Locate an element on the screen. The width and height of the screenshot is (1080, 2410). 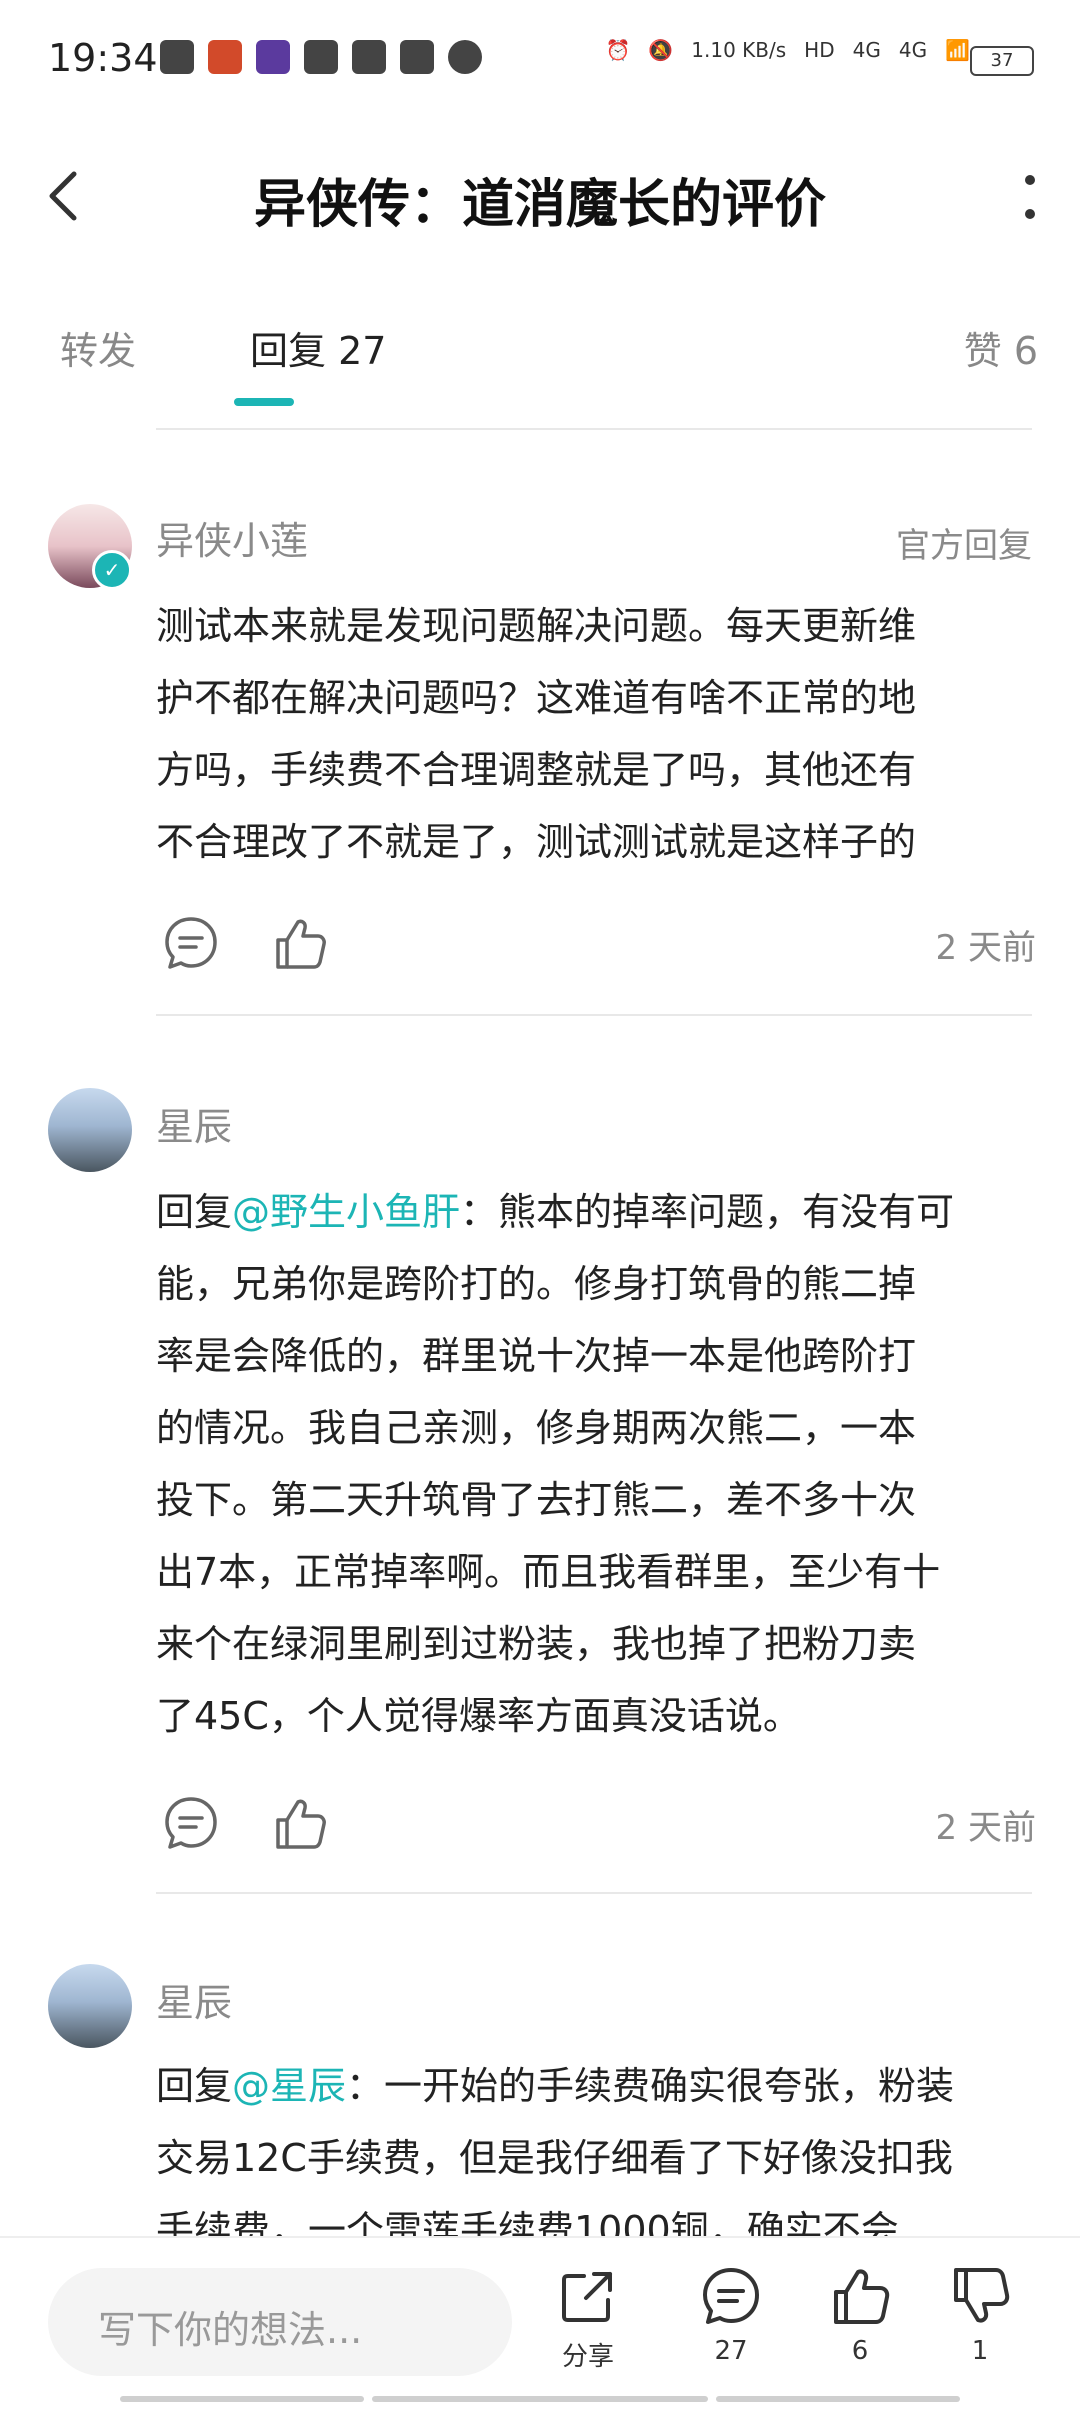
bottom-action-bar: 写下你的想法... 分享 27 6 1 is located at coordinates (540, 2323).